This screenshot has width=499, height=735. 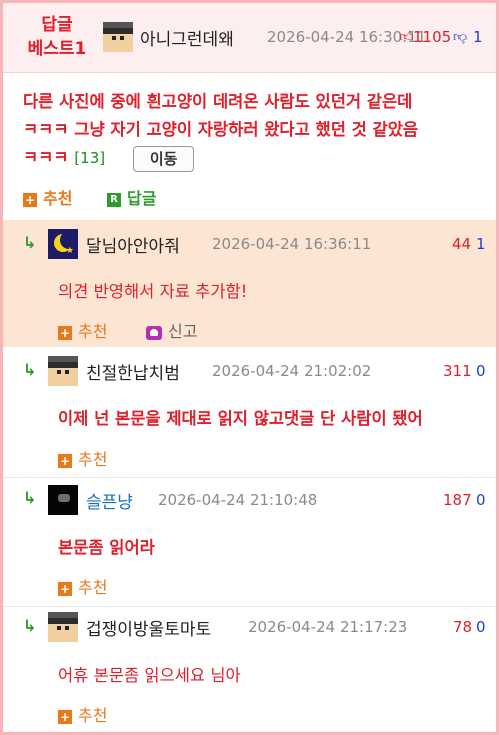 What do you see at coordinates (238, 500) in the screenshot?
I see `reply-date: 2026-04-24 21:10:48` at bounding box center [238, 500].